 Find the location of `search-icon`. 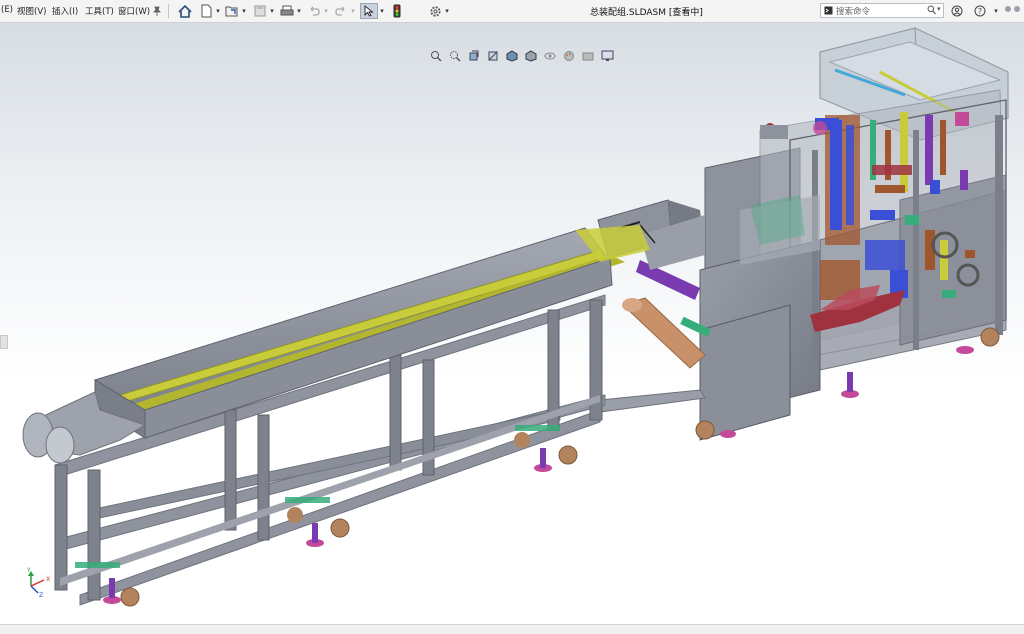

search-icon is located at coordinates (931, 11).